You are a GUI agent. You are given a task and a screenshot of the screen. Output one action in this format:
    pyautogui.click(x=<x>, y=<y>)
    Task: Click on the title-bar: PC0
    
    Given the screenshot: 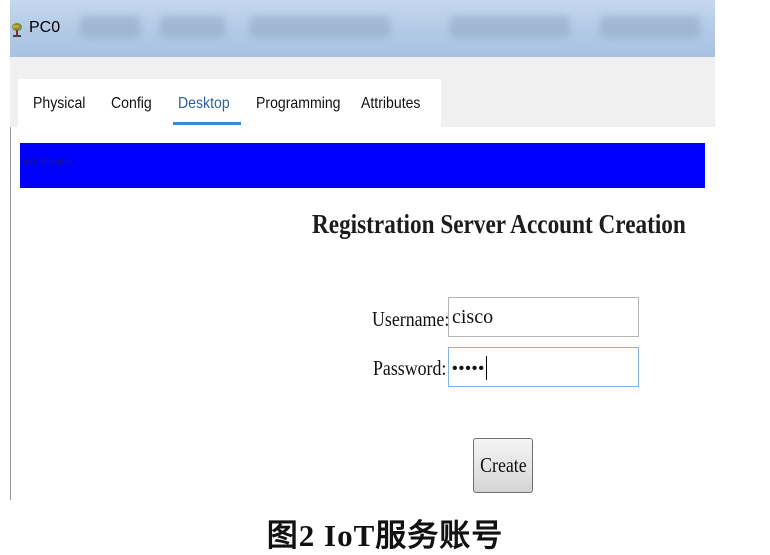 What is the action you would take?
    pyautogui.click(x=362, y=29)
    